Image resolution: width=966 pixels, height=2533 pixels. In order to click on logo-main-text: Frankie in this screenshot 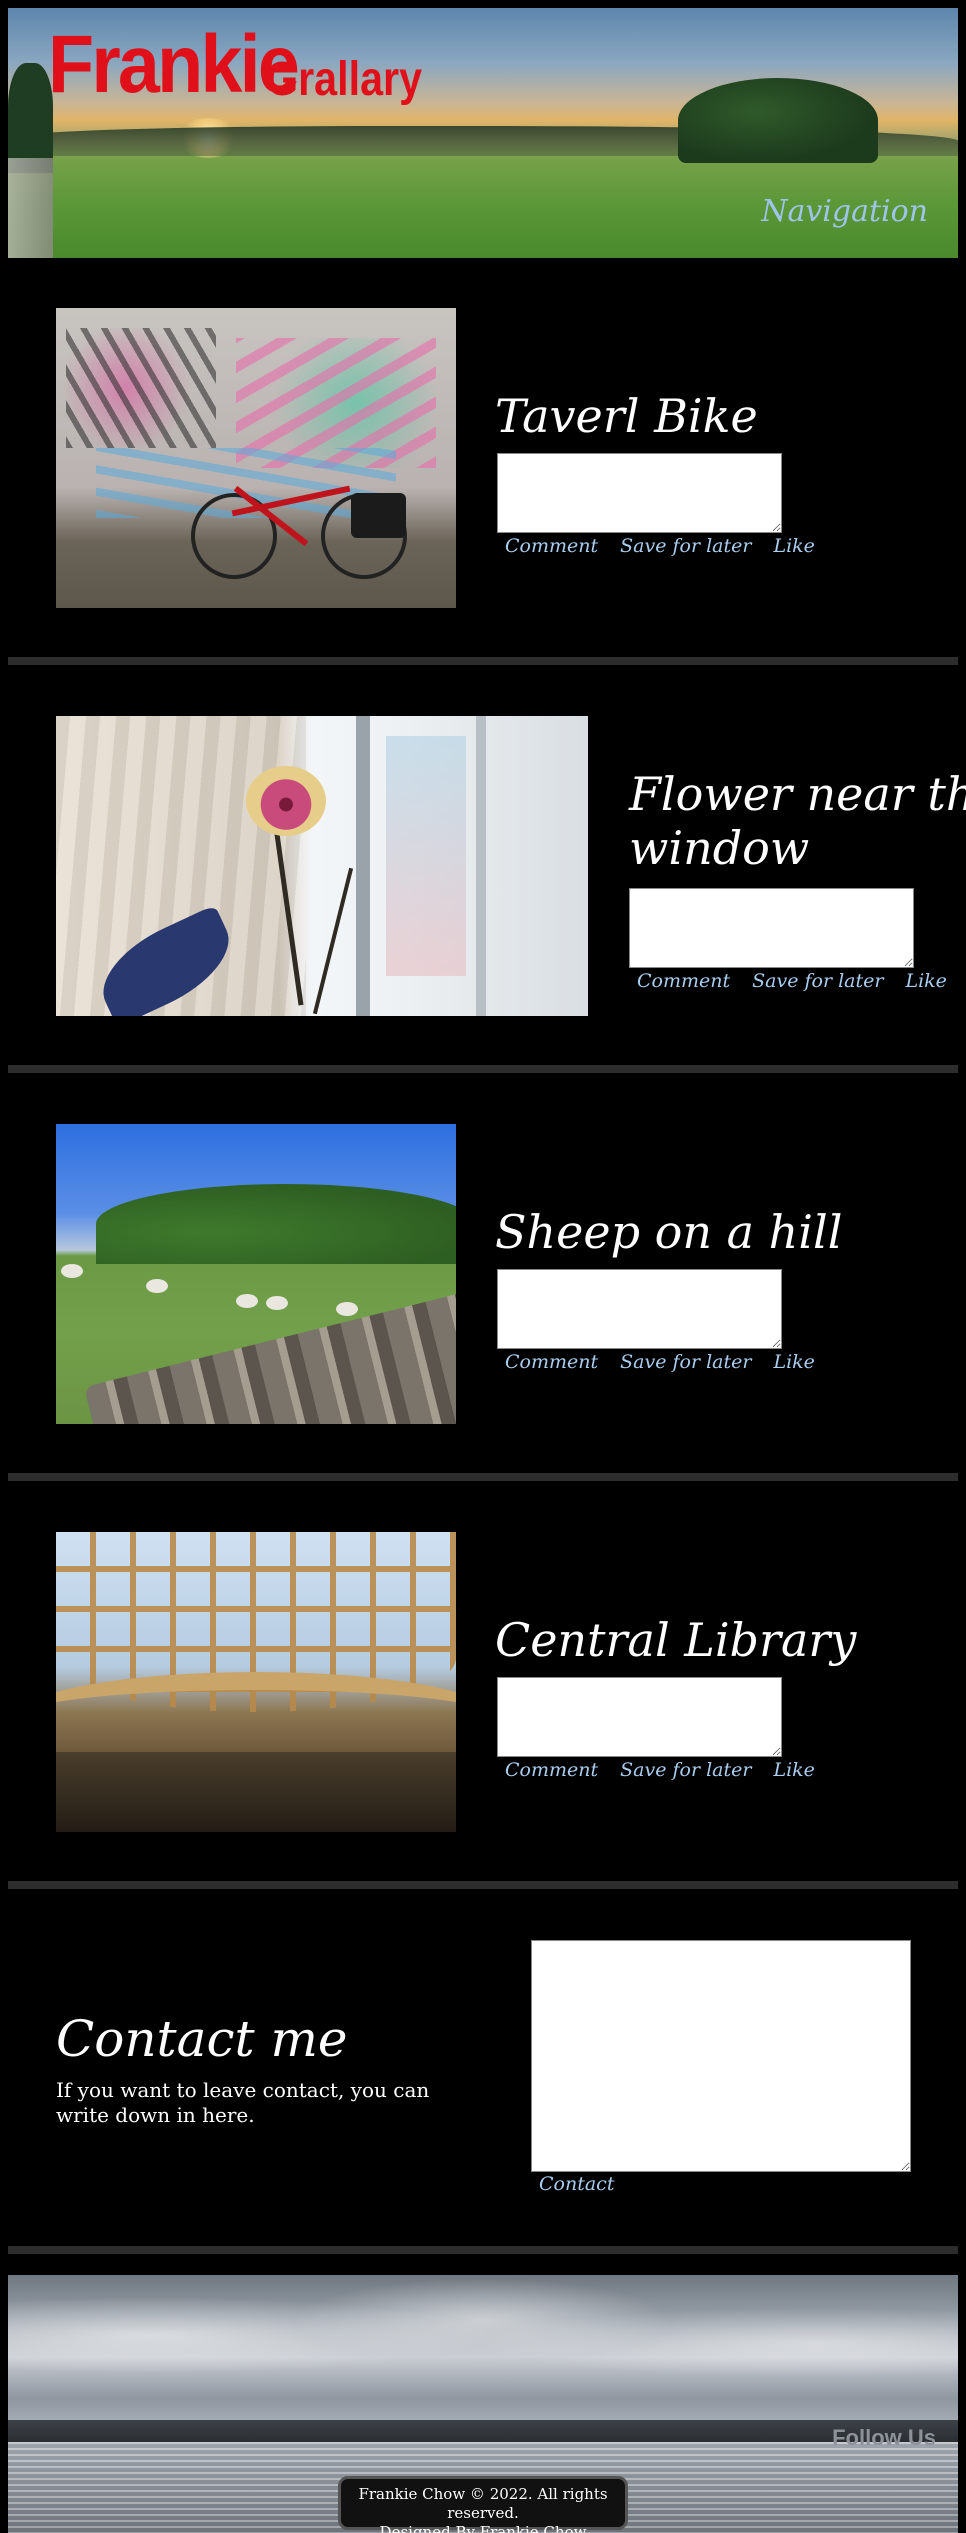, I will do `click(174, 64)`.